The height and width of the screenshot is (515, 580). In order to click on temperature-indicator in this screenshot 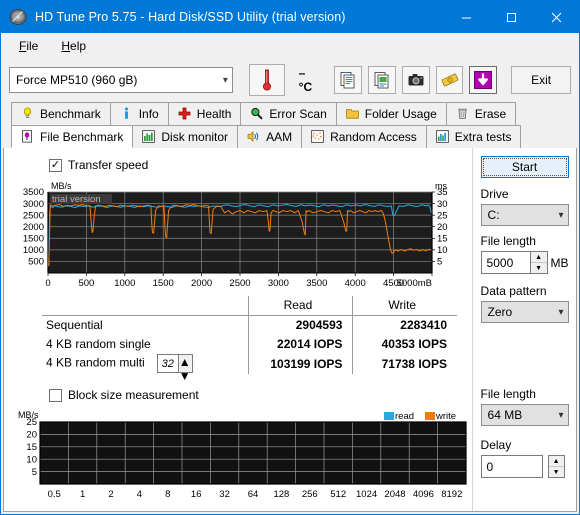, I will do `click(266, 80)`.